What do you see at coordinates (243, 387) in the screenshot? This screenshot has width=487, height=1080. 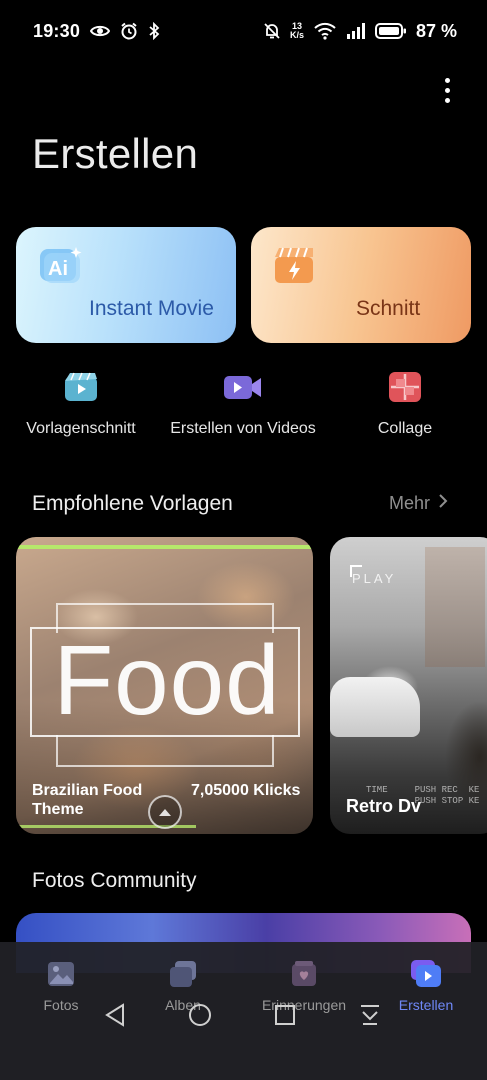 I see `video-camera-icon` at bounding box center [243, 387].